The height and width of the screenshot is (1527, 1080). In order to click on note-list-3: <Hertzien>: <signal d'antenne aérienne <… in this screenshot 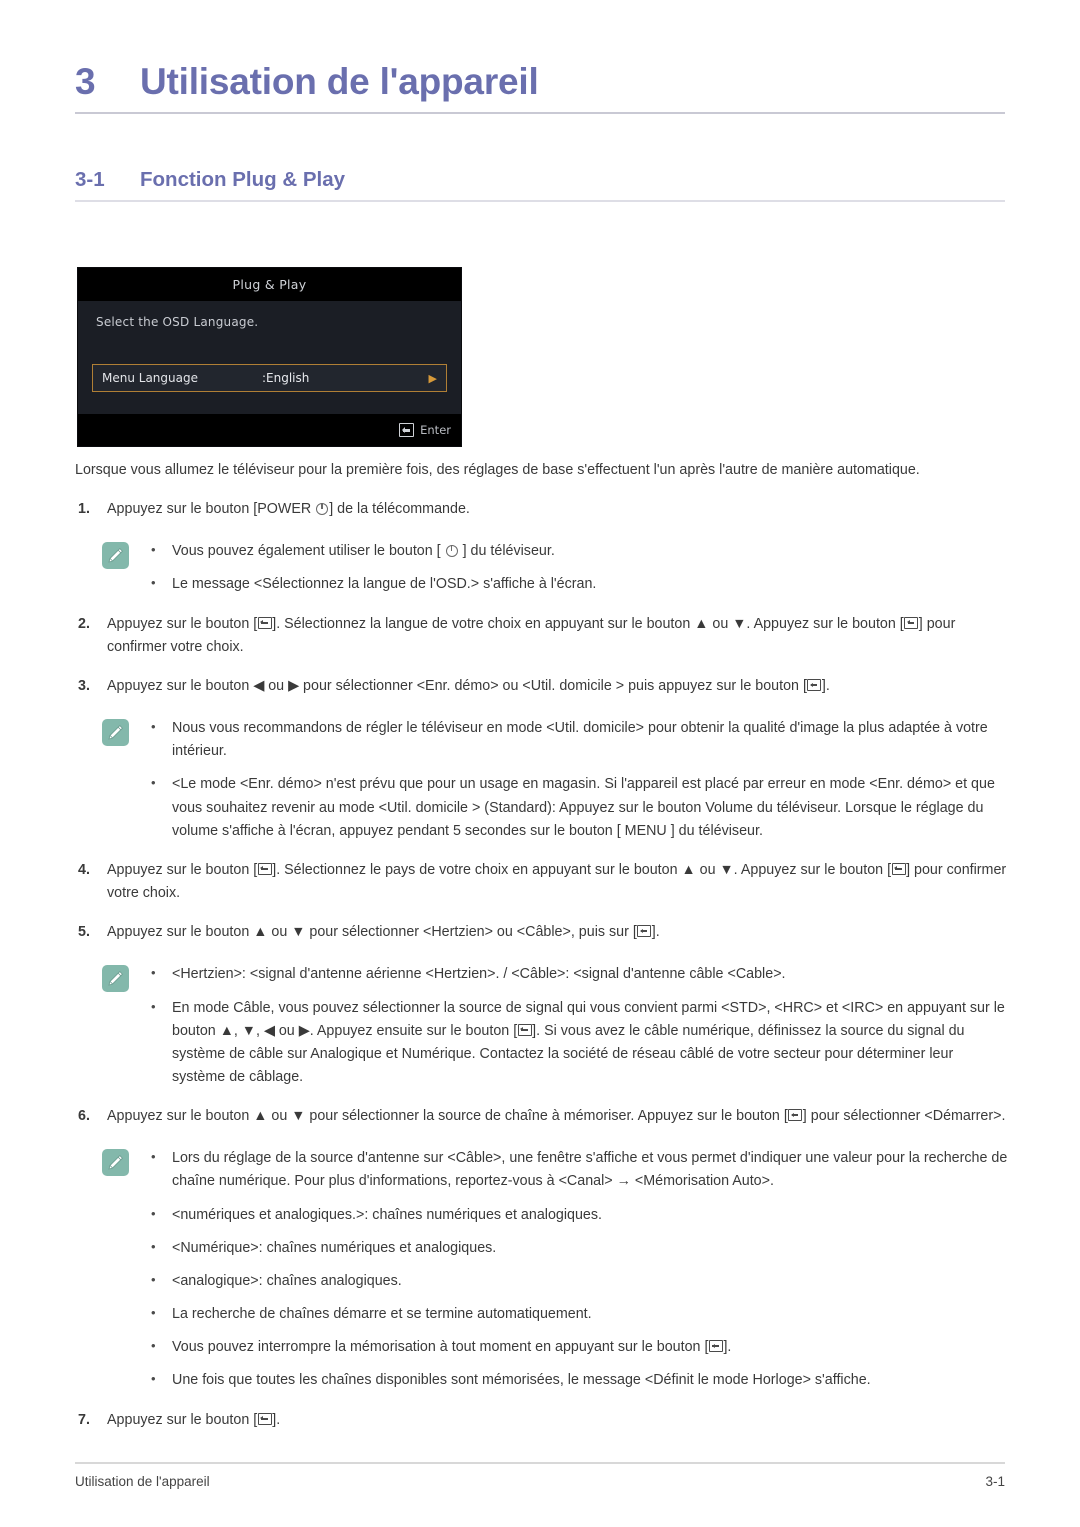, I will do `click(577, 1026)`.